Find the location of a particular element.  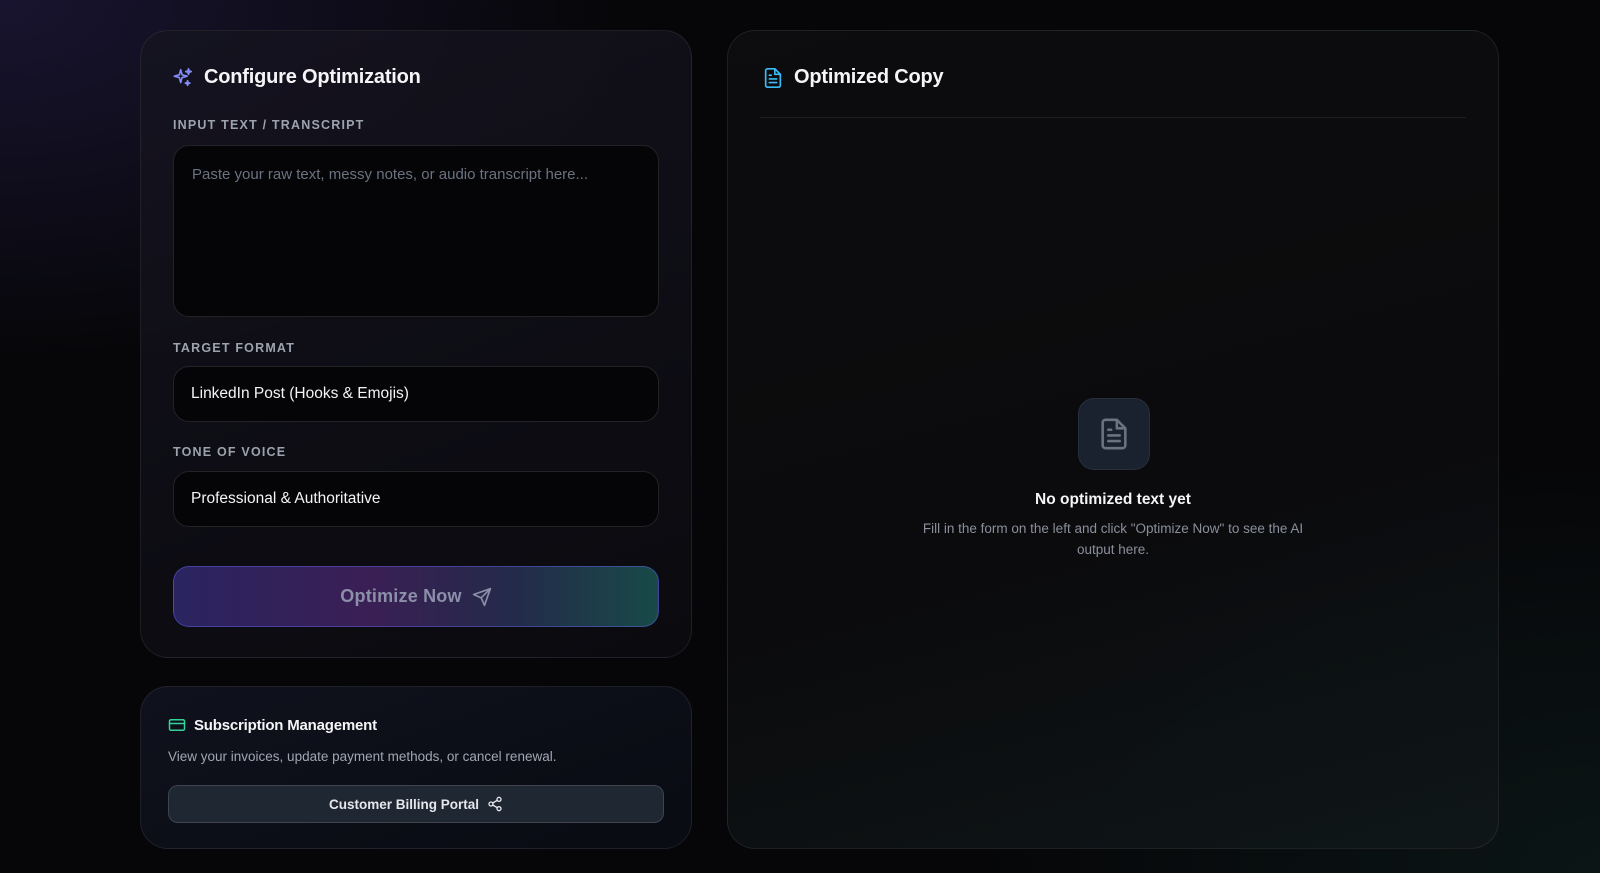

tone-of-voice-select: Professional & Authoritative is located at coordinates (416, 499).